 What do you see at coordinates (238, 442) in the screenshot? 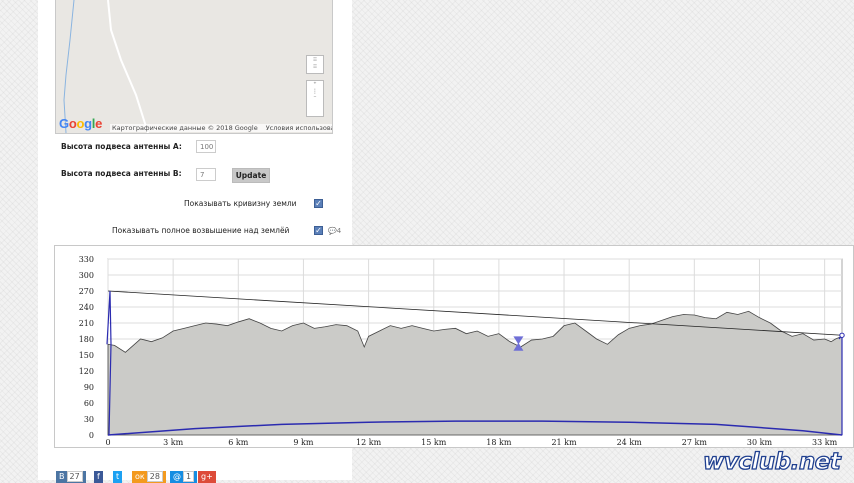
I see `x-tick-label: 6 km` at bounding box center [238, 442].